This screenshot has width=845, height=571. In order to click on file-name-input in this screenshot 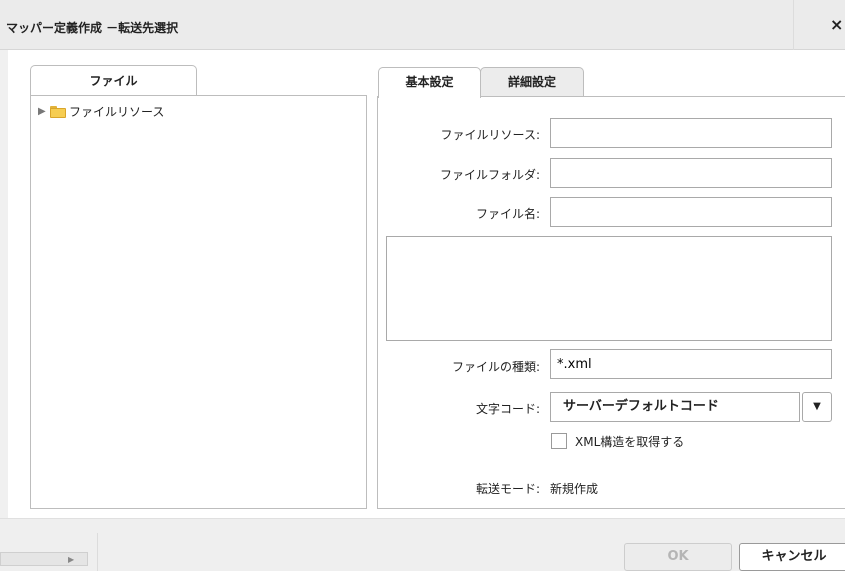, I will do `click(691, 212)`.